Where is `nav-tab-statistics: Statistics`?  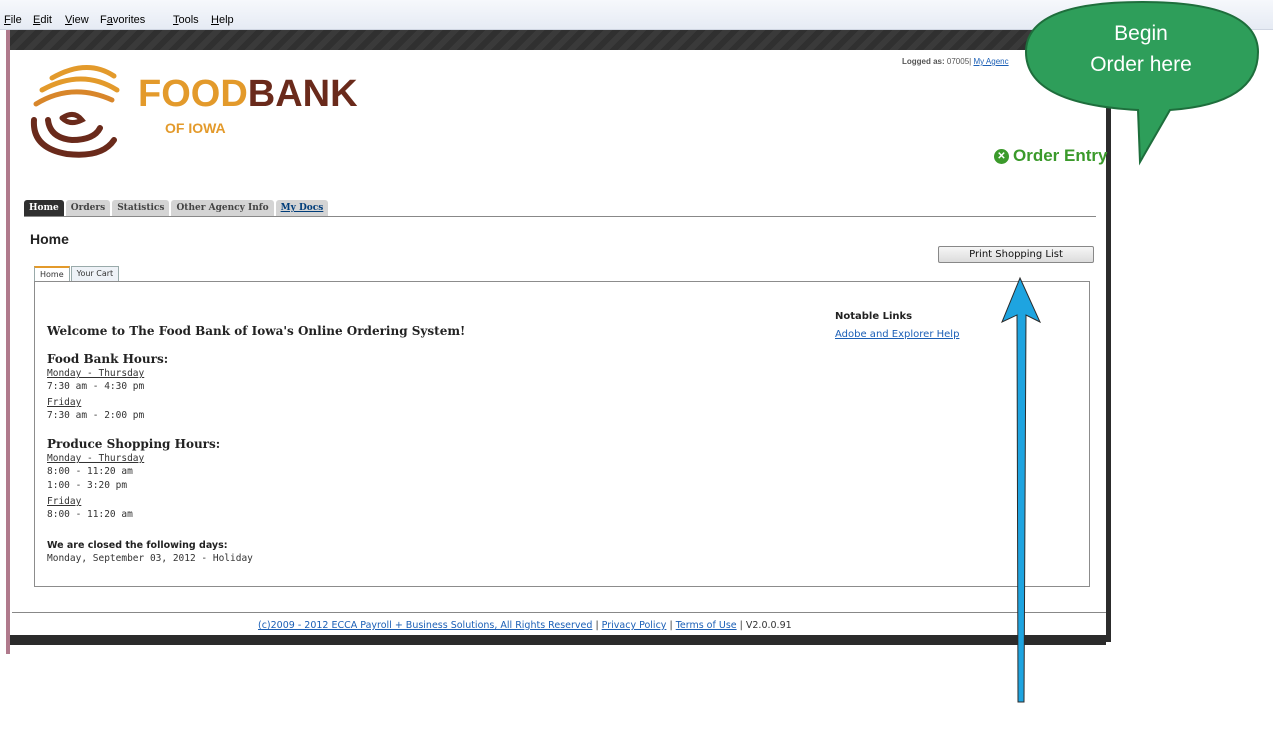 nav-tab-statistics: Statistics is located at coordinates (141, 208).